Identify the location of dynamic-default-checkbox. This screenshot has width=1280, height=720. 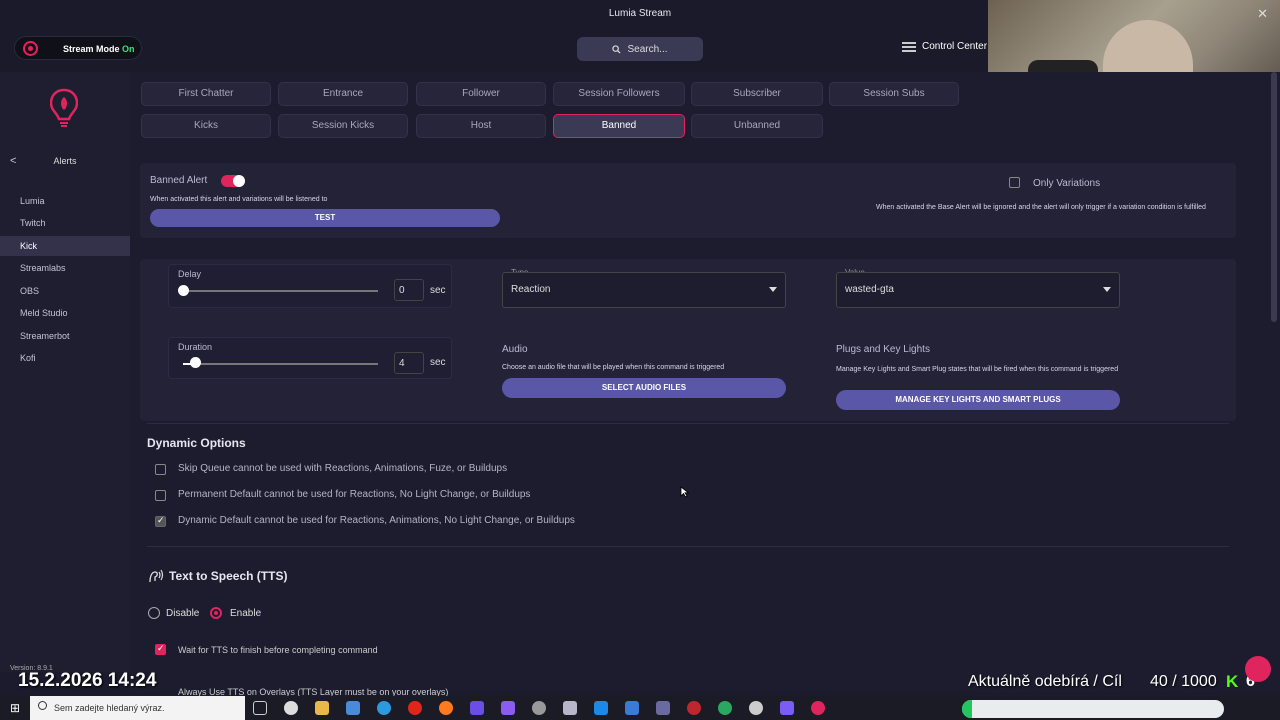
(160, 521).